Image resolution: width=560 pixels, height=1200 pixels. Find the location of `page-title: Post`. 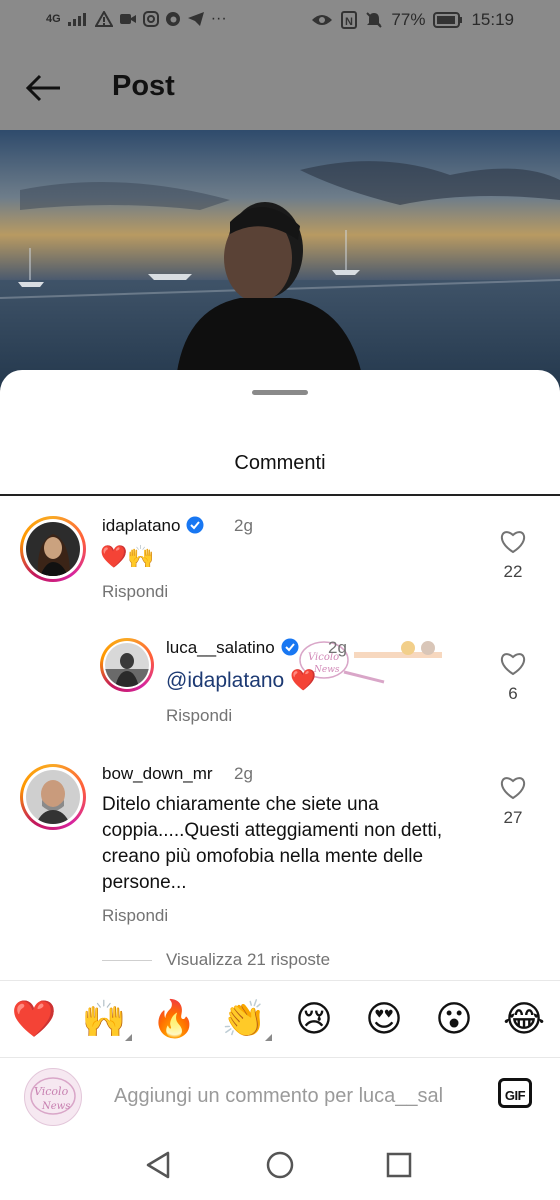

page-title: Post is located at coordinates (143, 86).